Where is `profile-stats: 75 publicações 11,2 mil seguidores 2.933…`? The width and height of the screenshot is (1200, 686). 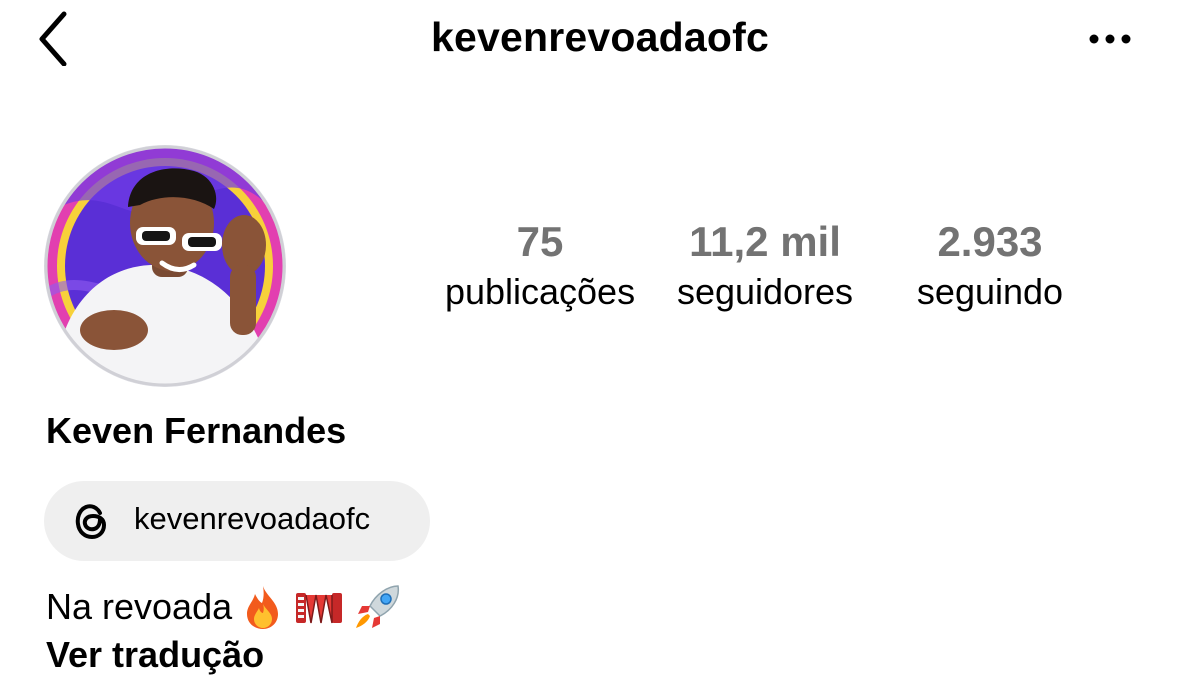
profile-stats: 75 publicações 11,2 mil seguidores 2.933… is located at coordinates (600, 268).